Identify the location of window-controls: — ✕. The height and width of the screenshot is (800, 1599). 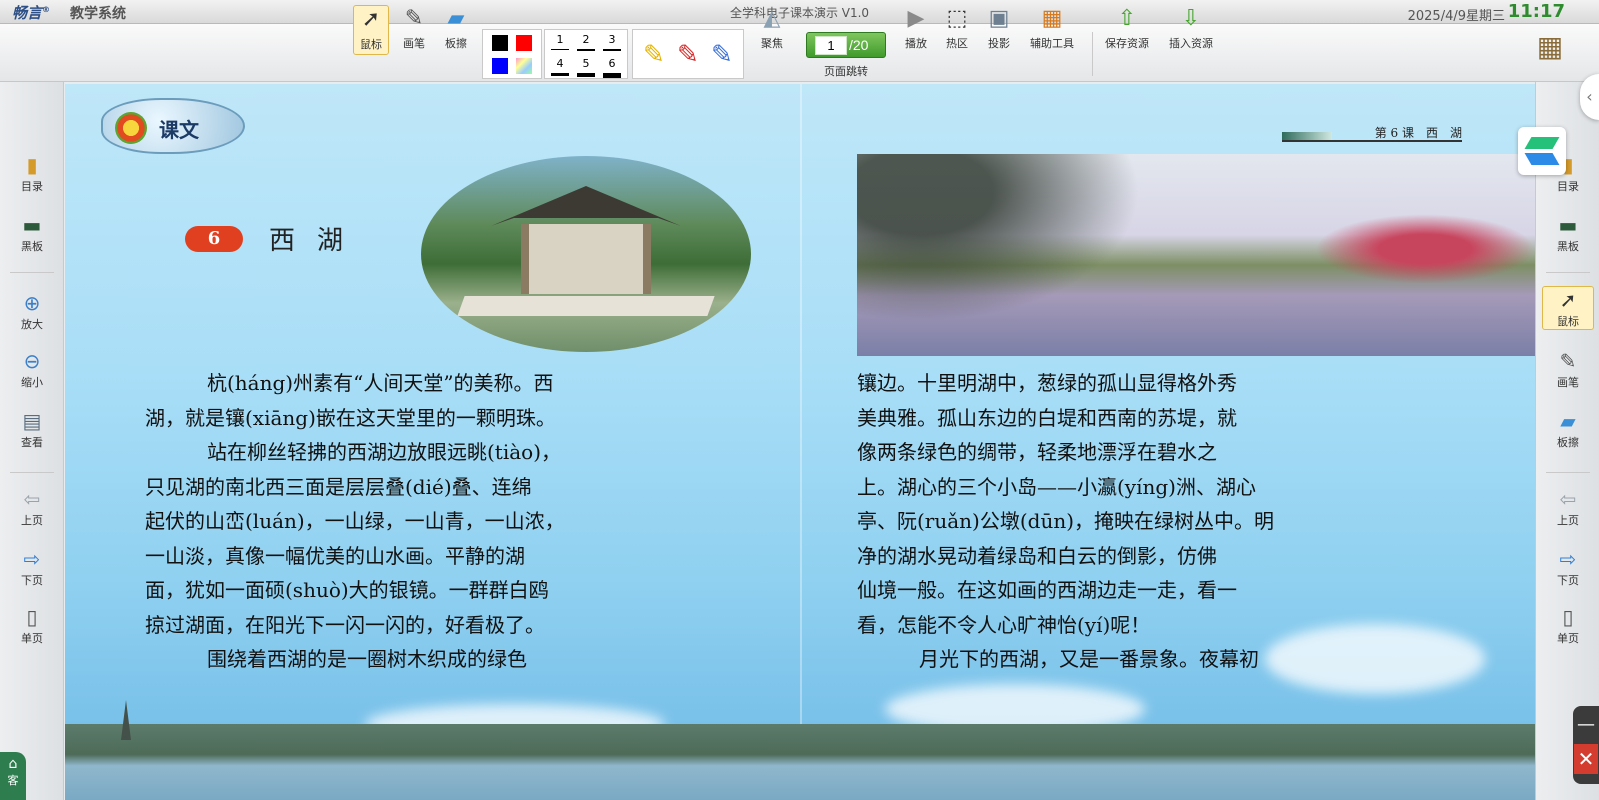
(1586, 745).